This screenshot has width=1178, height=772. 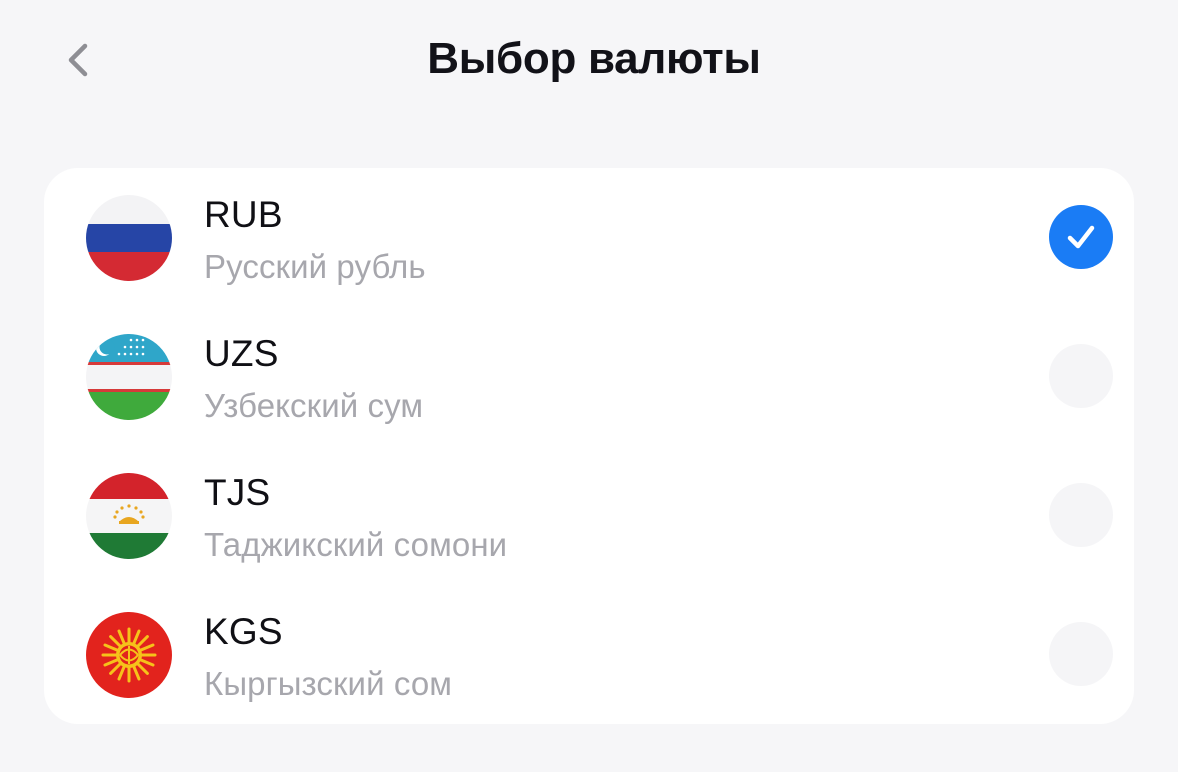 What do you see at coordinates (241, 353) in the screenshot?
I see `currency-code: UZS` at bounding box center [241, 353].